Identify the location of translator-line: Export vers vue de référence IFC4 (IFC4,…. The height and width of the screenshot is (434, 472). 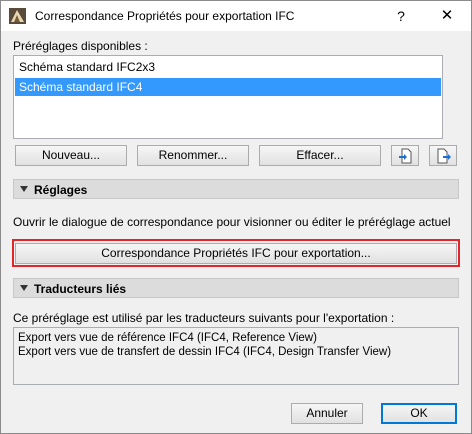
(167, 338).